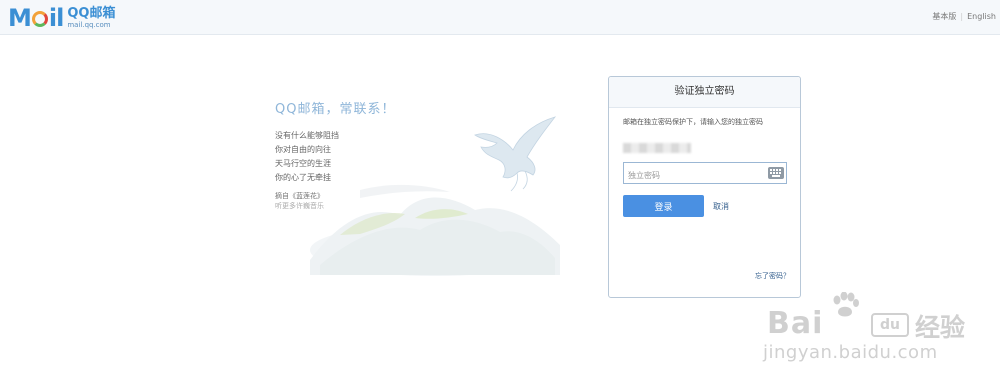 This screenshot has width=1000, height=385. What do you see at coordinates (299, 196) in the screenshot?
I see `song-source: 摘自《蓝莲花》` at bounding box center [299, 196].